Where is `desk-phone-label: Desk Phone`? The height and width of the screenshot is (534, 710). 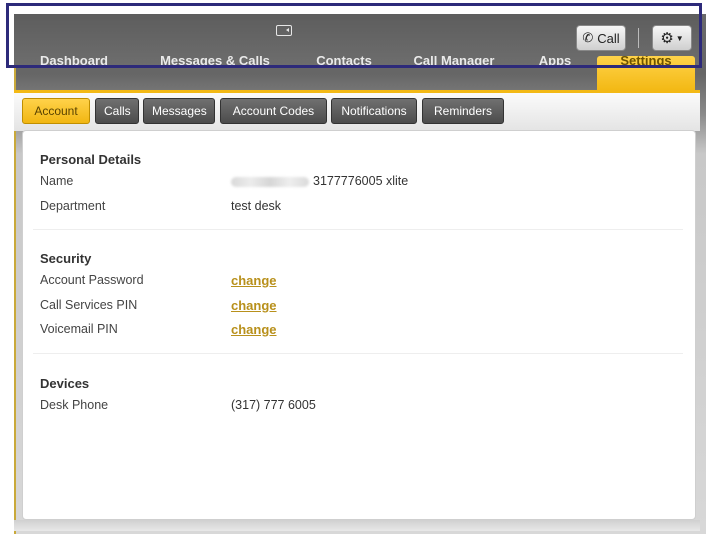
desk-phone-label: Desk Phone is located at coordinates (74, 405).